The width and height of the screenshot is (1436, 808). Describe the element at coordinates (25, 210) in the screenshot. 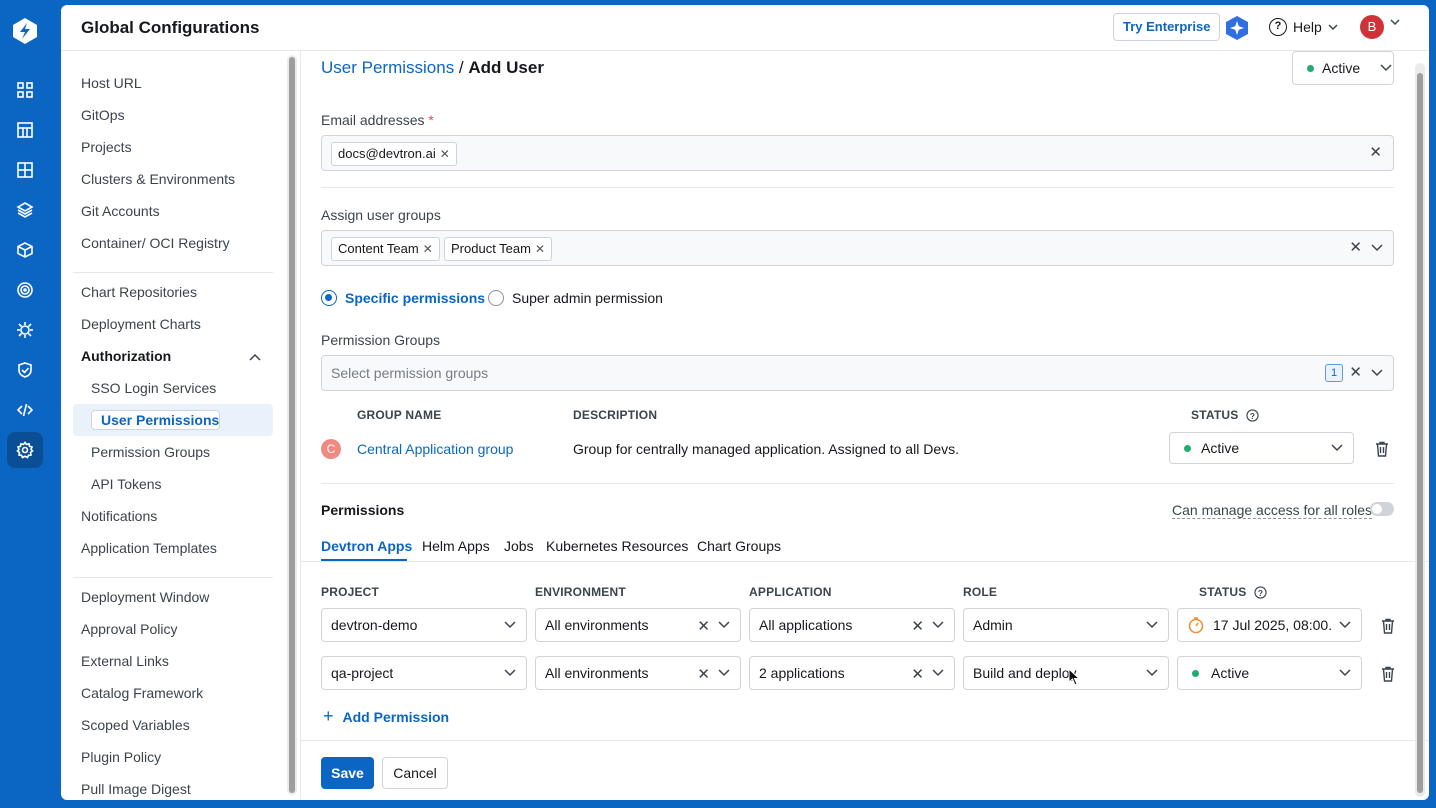

I see `stack-icon` at that location.